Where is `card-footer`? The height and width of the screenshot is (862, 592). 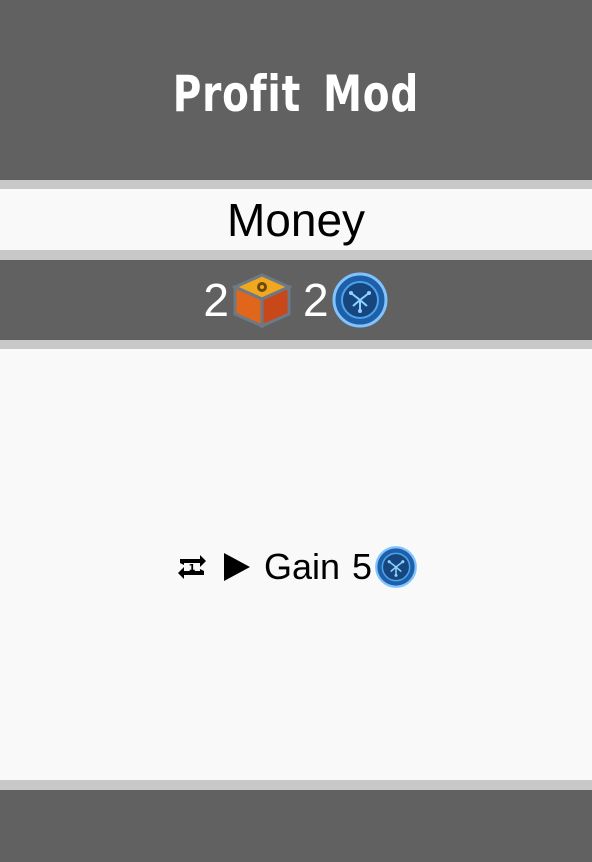
card-footer is located at coordinates (296, 826).